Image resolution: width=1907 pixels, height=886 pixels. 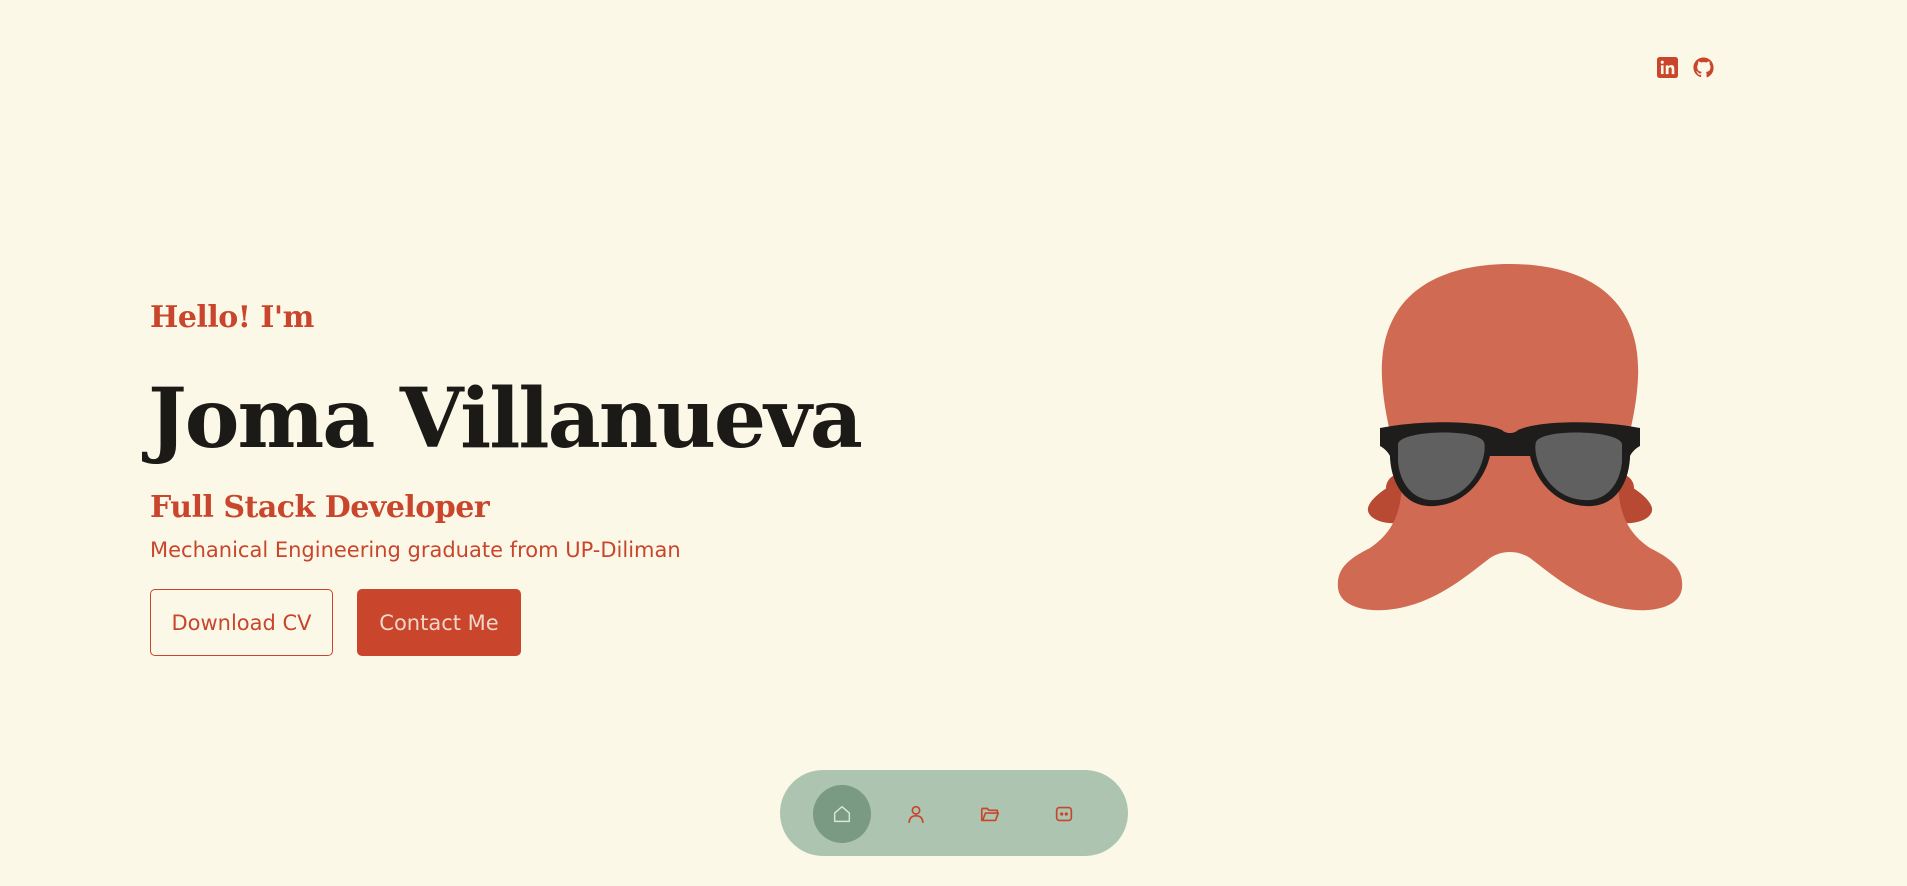 What do you see at coordinates (241, 622) in the screenshot?
I see `download-cv-button: Download CV` at bounding box center [241, 622].